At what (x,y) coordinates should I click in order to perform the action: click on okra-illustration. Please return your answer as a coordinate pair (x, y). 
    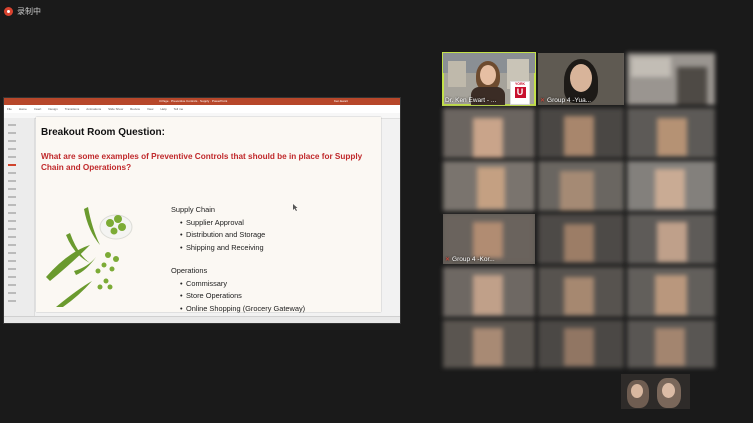
    Looking at the image, I should click on (89, 257).